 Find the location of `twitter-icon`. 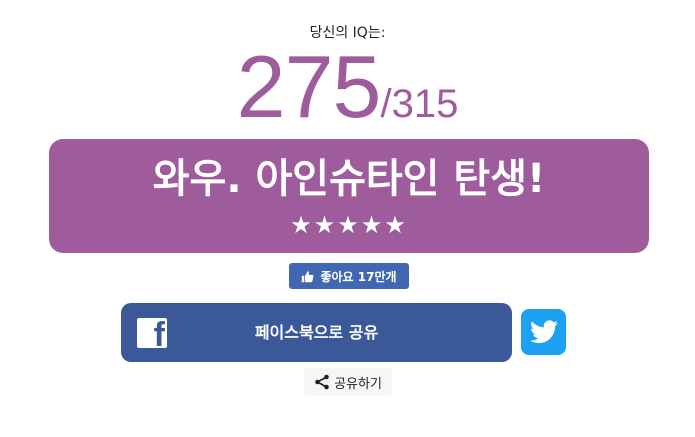

twitter-icon is located at coordinates (543, 332).